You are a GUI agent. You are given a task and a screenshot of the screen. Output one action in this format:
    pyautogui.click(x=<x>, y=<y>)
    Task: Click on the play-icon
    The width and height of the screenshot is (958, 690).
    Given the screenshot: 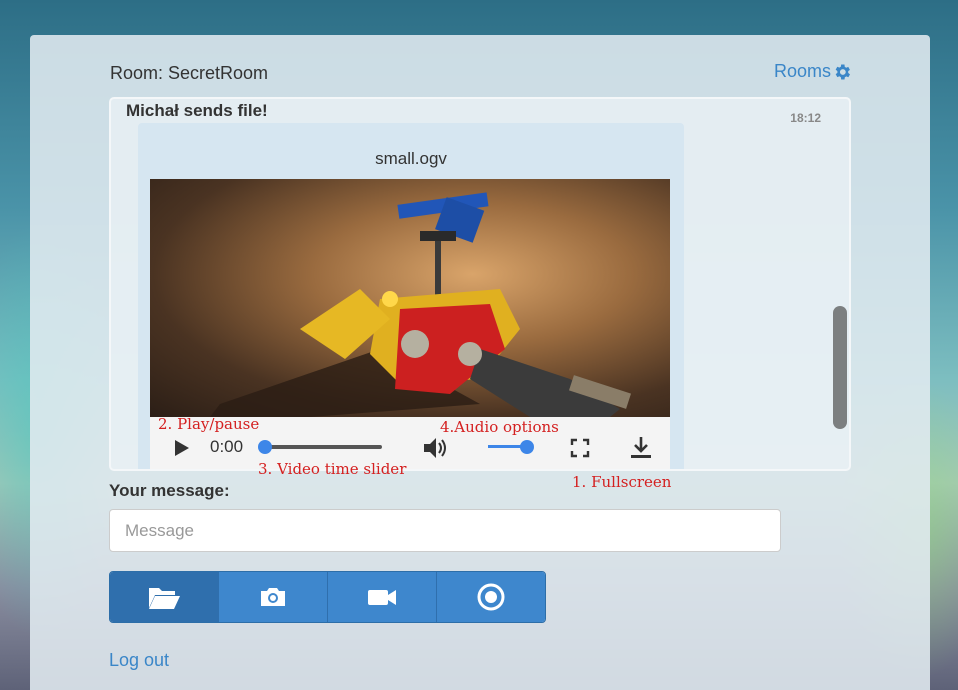 What is the action you would take?
    pyautogui.click(x=182, y=448)
    